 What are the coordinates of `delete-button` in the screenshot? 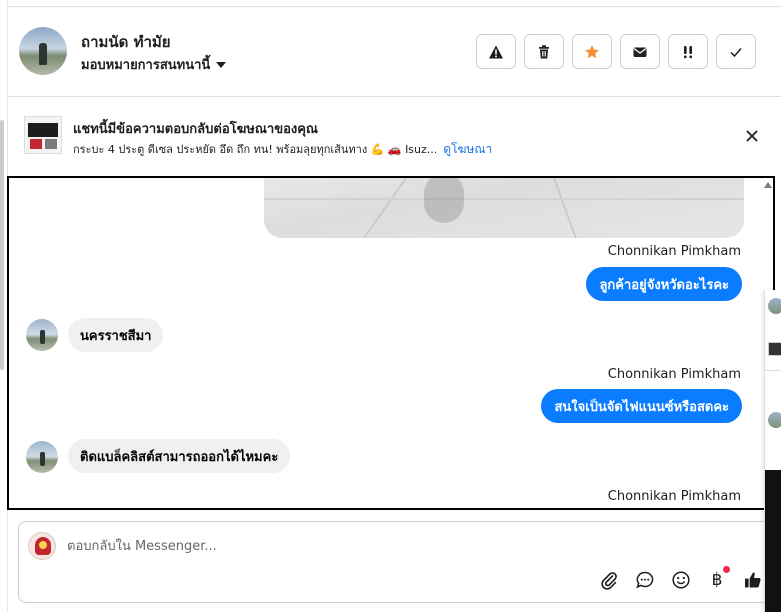 It's located at (544, 51).